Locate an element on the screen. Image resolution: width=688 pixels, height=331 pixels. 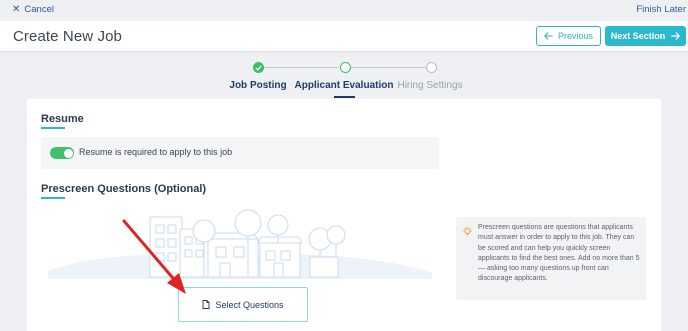
step-job-posting: Job Posting is located at coordinates (257, 85).